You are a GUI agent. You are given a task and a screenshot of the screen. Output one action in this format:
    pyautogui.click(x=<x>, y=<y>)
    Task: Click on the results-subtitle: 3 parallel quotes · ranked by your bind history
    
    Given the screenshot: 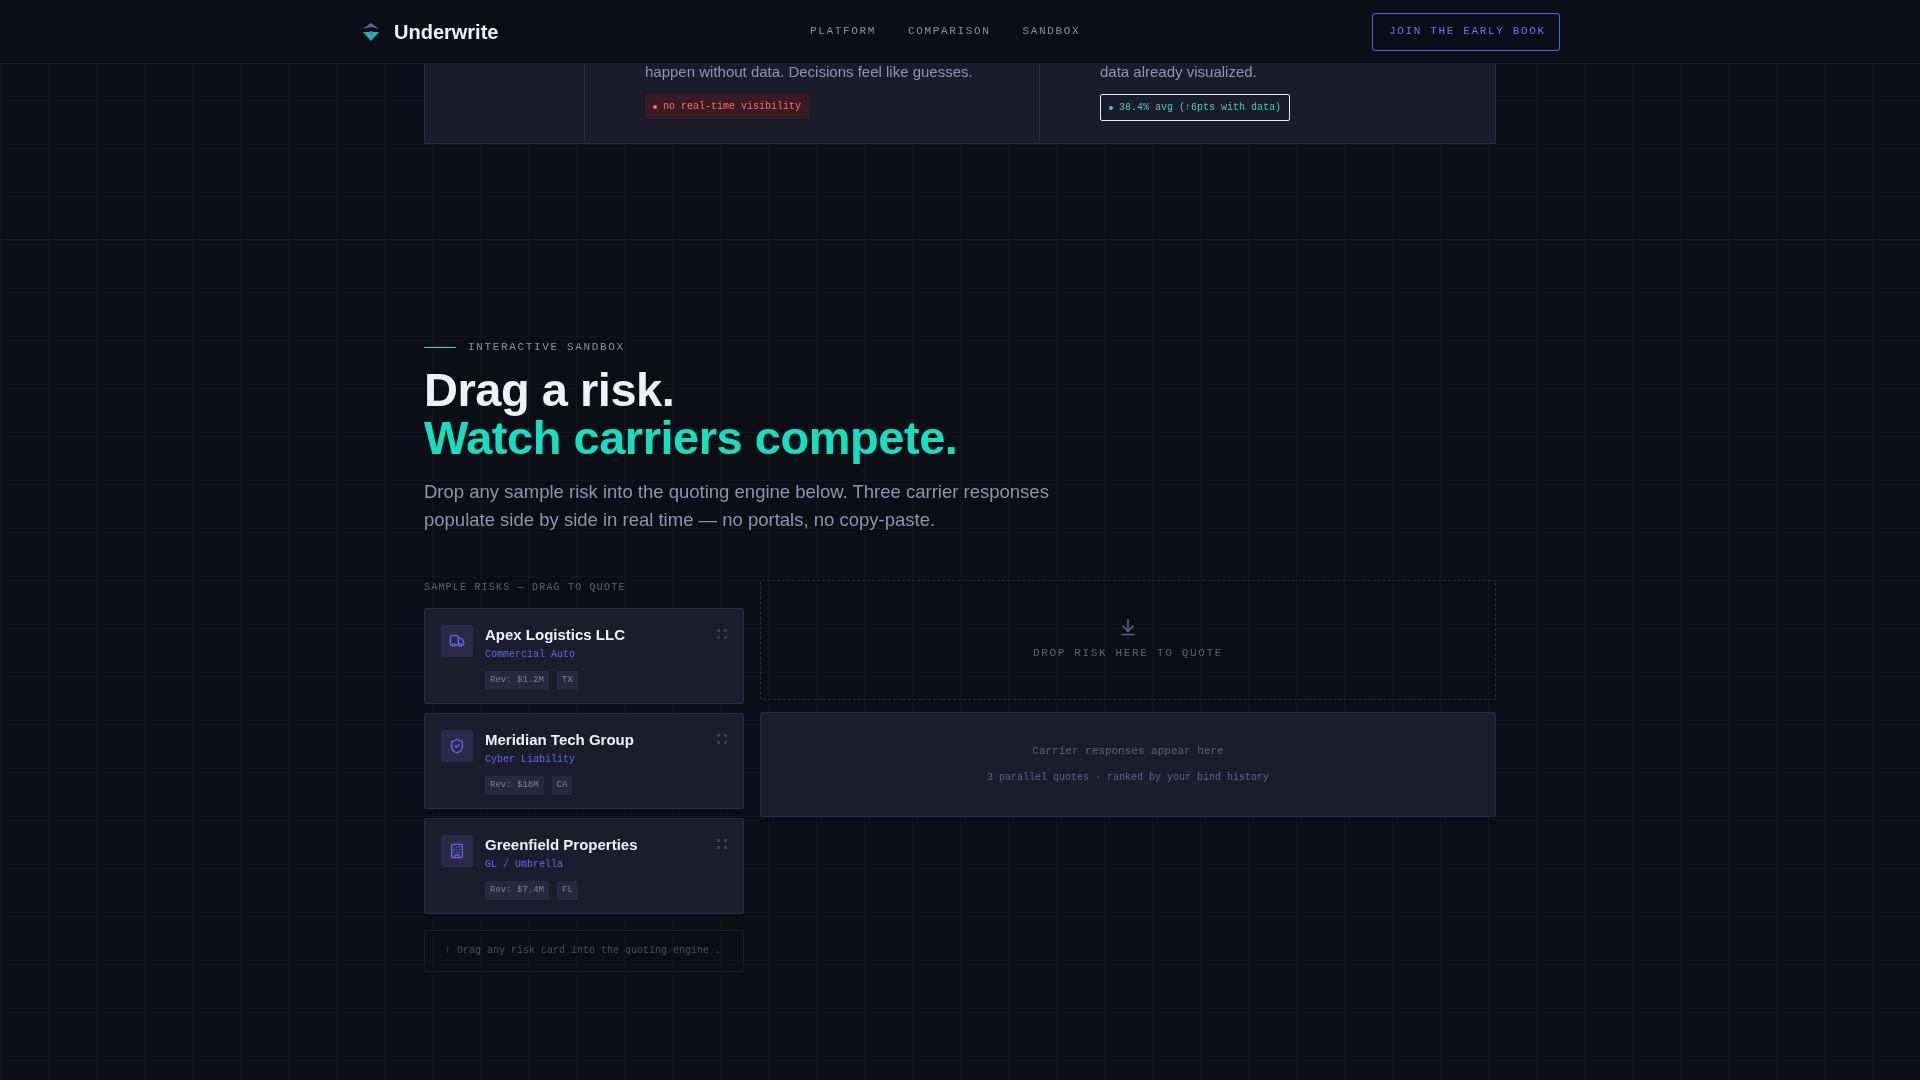 What is the action you would take?
    pyautogui.click(x=1127, y=777)
    